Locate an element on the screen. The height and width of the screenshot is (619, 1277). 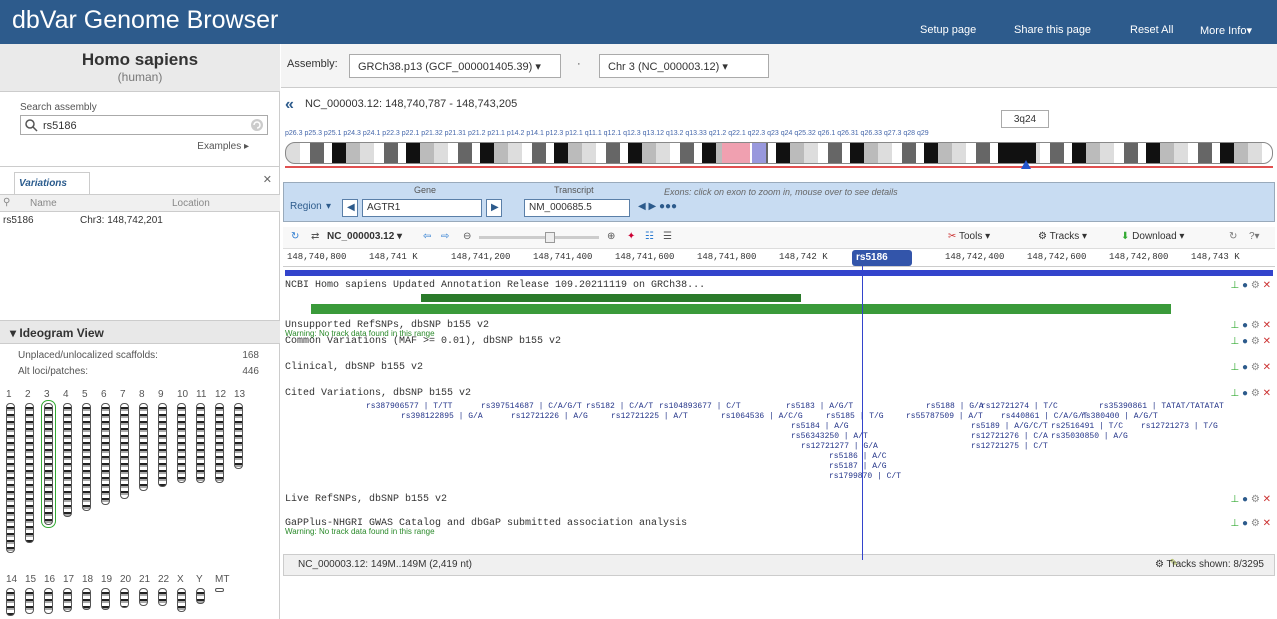
chromosome-15-ideogram is located at coordinates (29, 601).